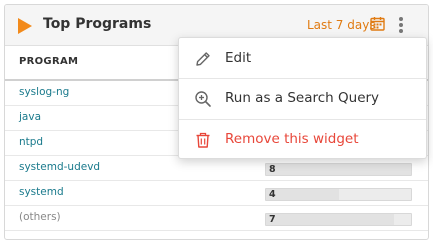 The height and width of the screenshot is (247, 433). What do you see at coordinates (25, 26) in the screenshot?
I see `play-icon` at bounding box center [25, 26].